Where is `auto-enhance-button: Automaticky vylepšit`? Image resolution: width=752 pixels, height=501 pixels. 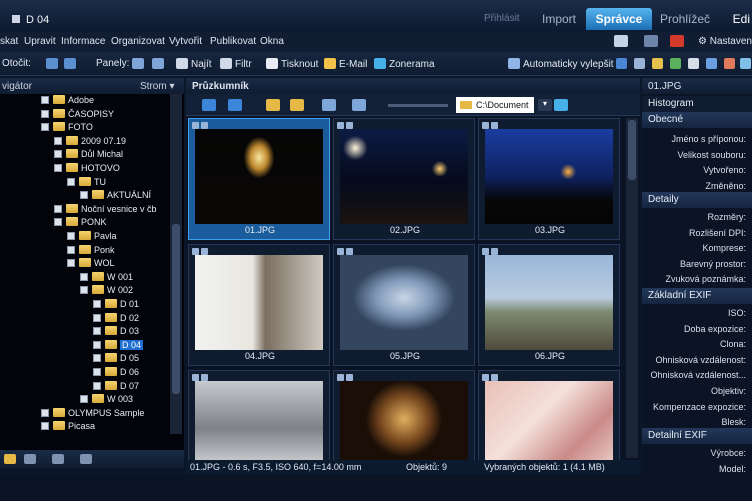
auto-enhance-button: Automaticky vylepšit is located at coordinates (561, 64).